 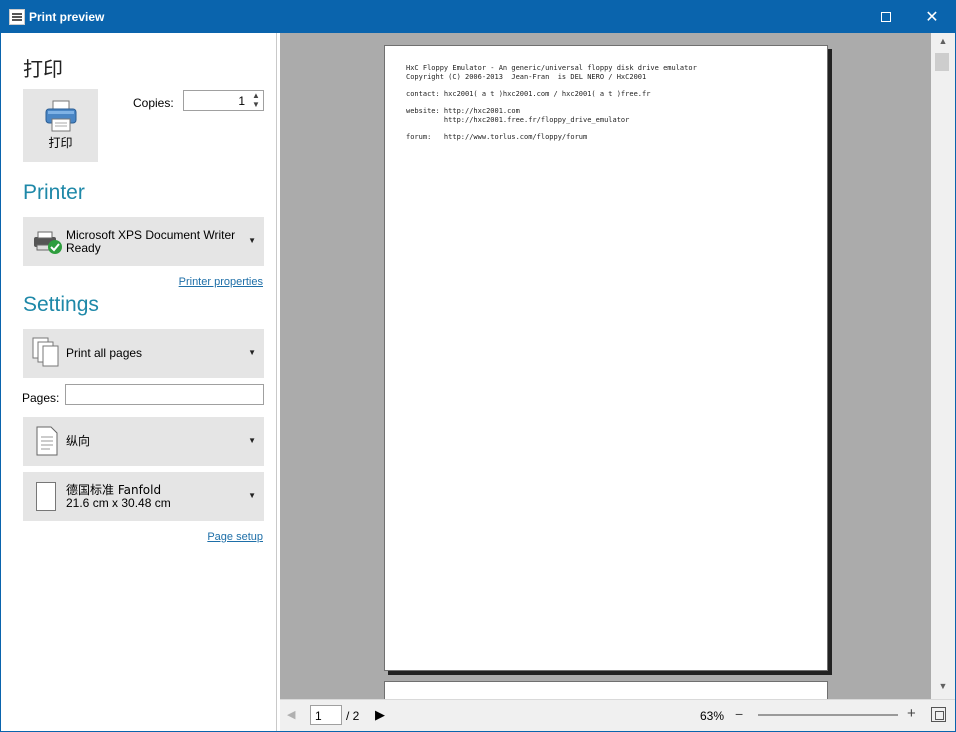 What do you see at coordinates (104, 353) in the screenshot?
I see `print-range-value: Print all pages` at bounding box center [104, 353].